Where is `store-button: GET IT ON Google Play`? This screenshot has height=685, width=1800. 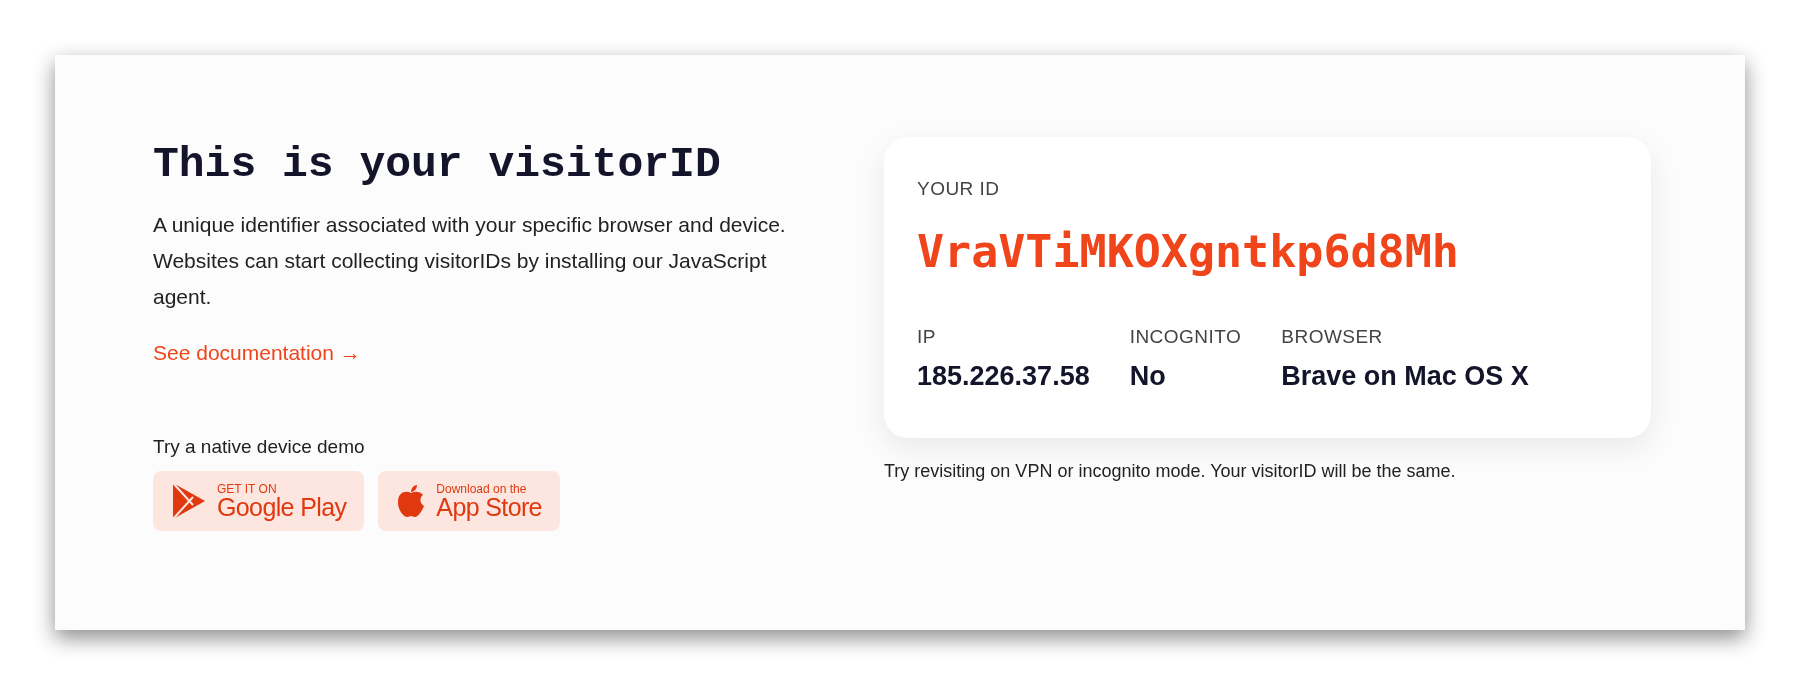
store-button: GET IT ON Google Play is located at coordinates (259, 501).